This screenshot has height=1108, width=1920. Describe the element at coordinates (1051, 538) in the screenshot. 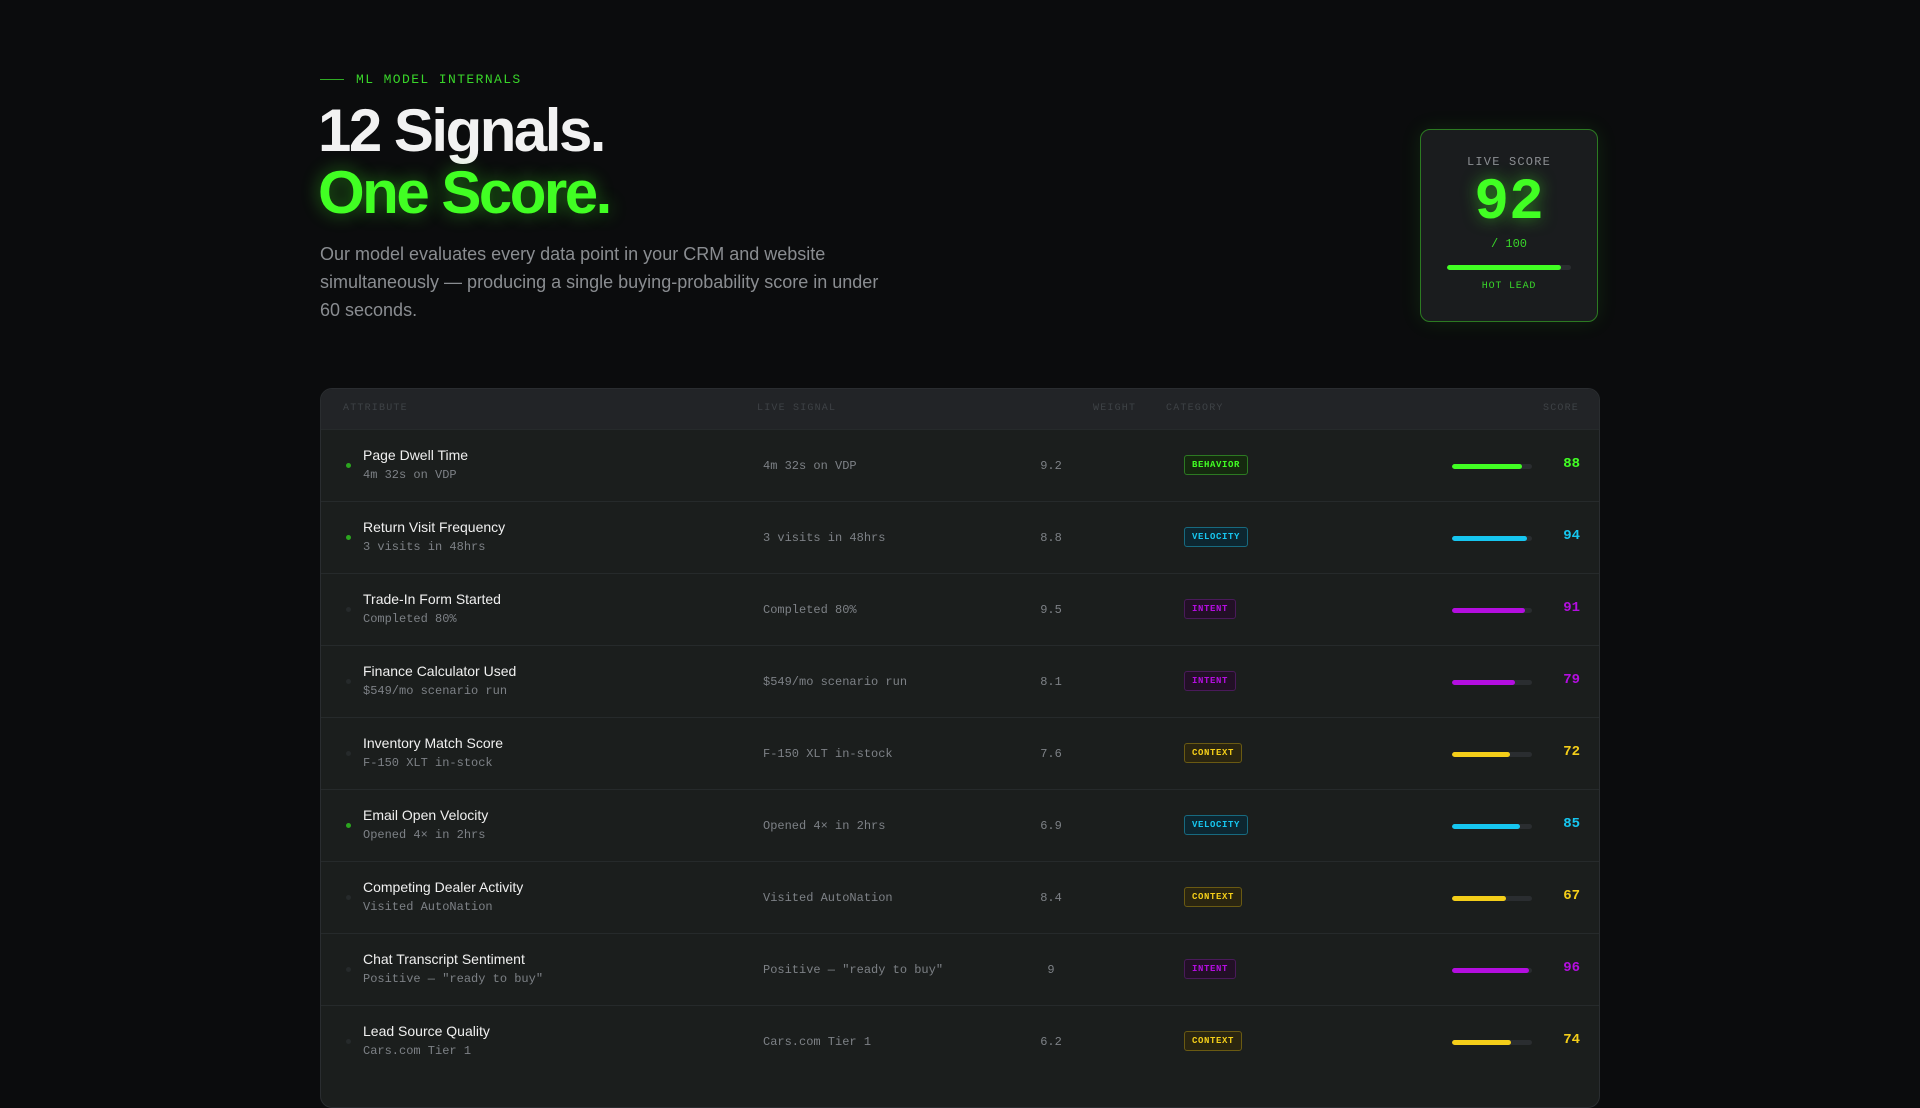

I see `weight-value: 8.8` at that location.